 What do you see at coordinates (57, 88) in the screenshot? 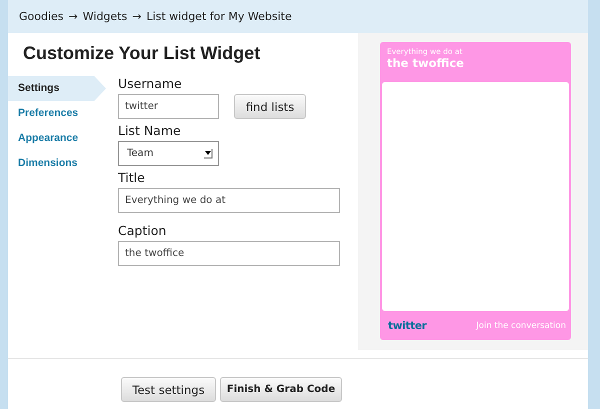
I see `sidebar-tab: Settings` at bounding box center [57, 88].